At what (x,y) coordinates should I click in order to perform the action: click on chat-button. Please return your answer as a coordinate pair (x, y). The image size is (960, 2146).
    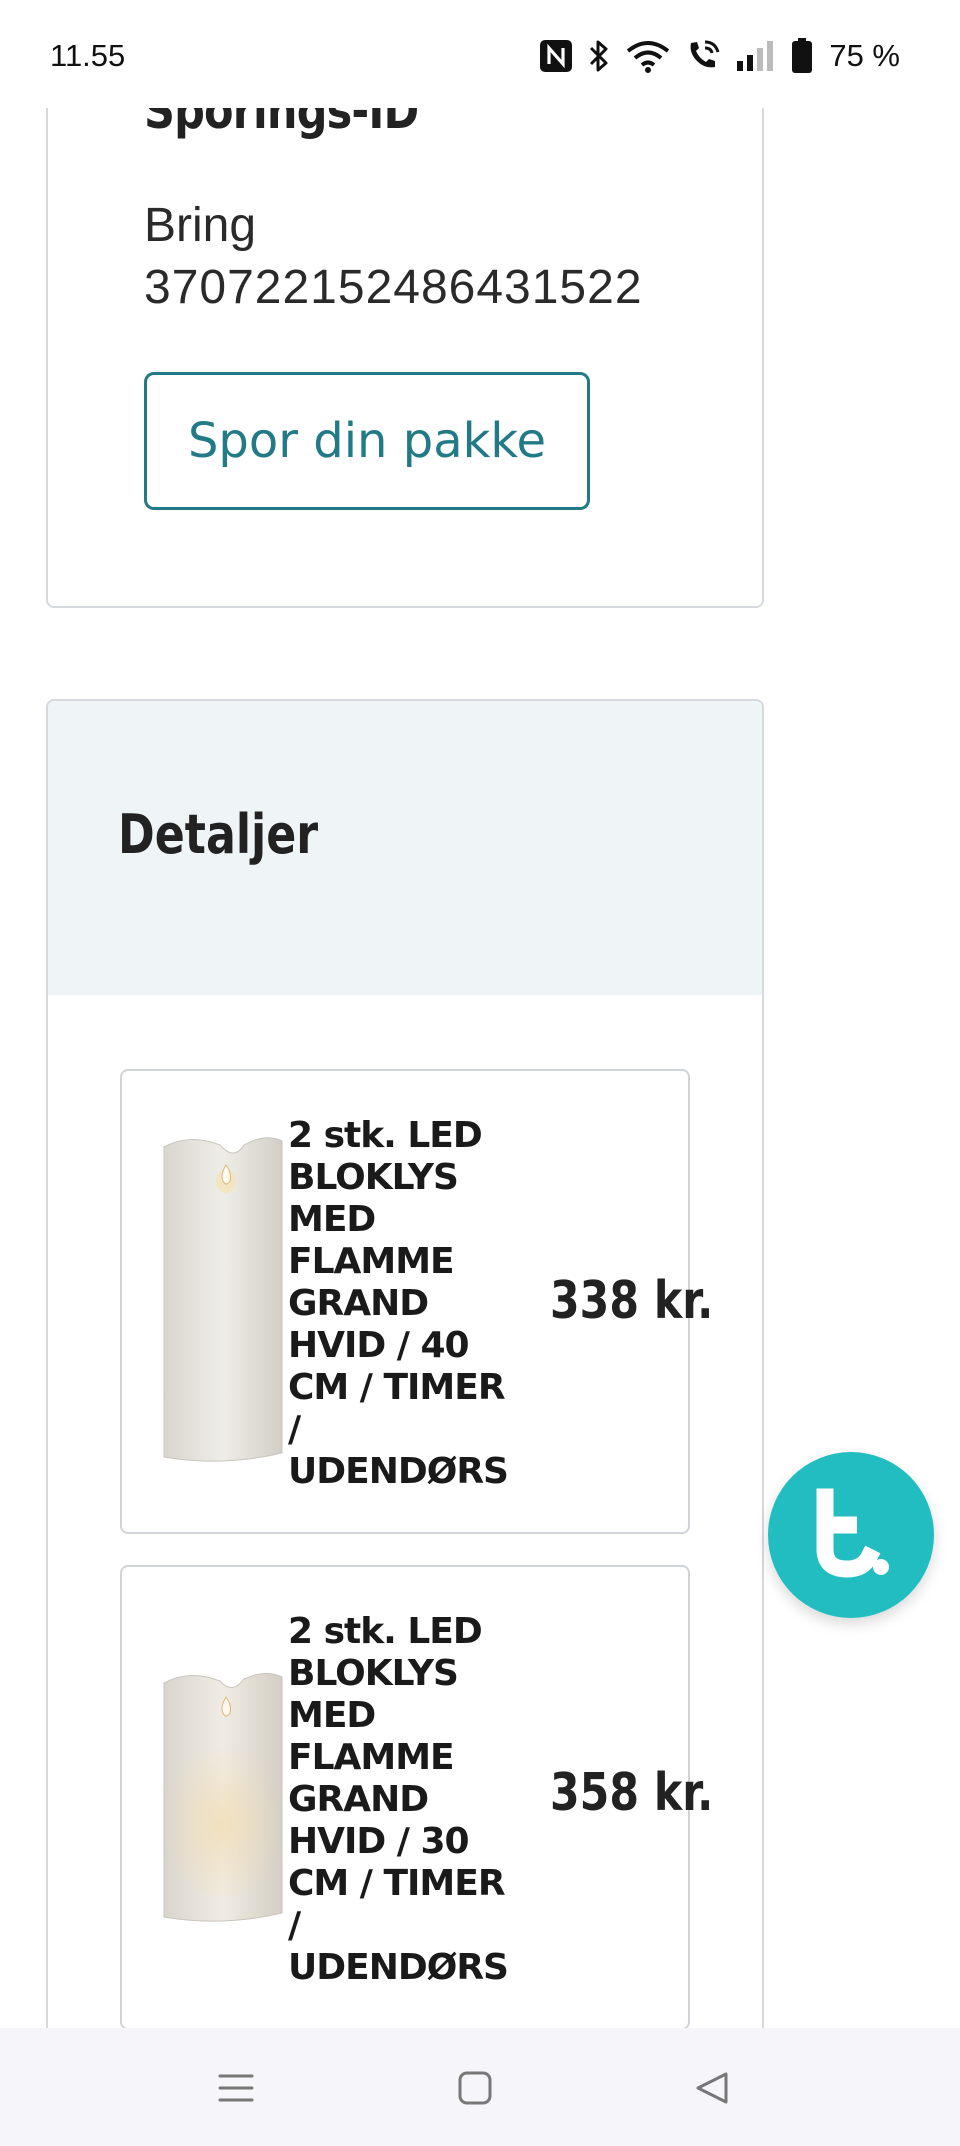
    Looking at the image, I should click on (851, 1535).